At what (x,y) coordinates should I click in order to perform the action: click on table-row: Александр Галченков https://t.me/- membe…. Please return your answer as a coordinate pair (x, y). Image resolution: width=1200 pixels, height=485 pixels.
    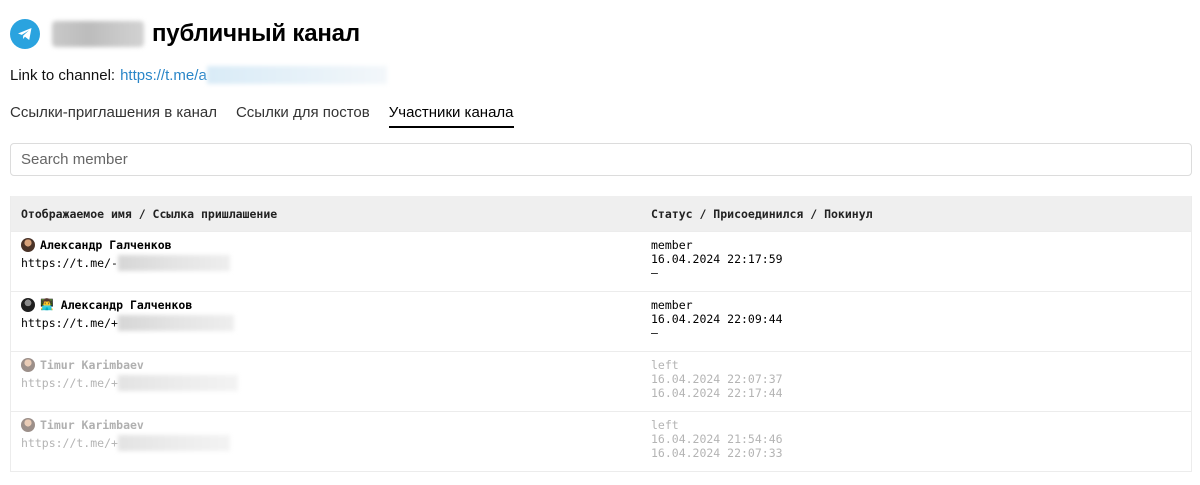
    Looking at the image, I should click on (601, 261).